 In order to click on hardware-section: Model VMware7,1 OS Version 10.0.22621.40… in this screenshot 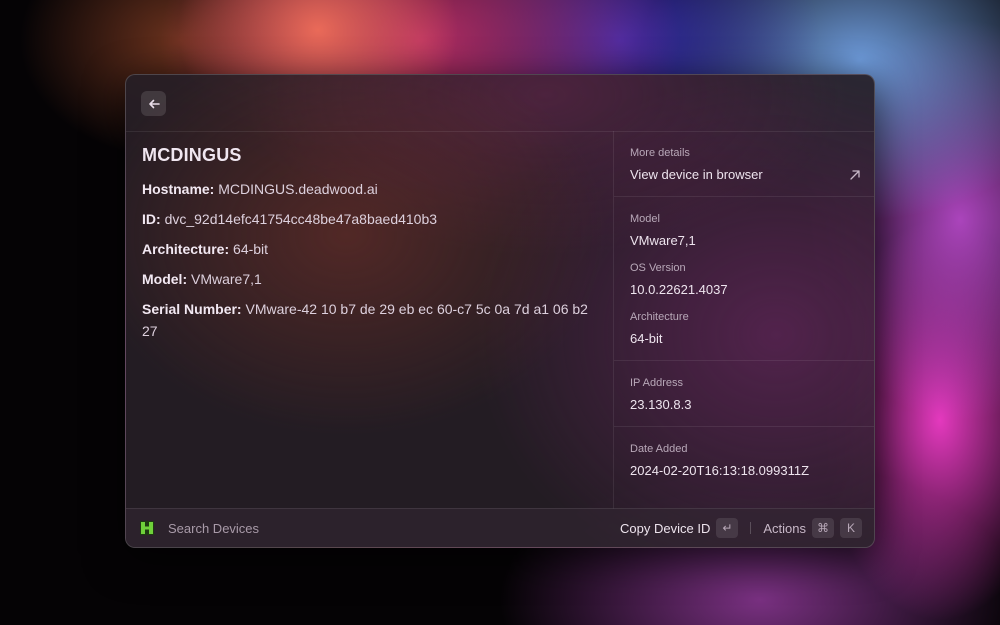, I will do `click(744, 279)`.